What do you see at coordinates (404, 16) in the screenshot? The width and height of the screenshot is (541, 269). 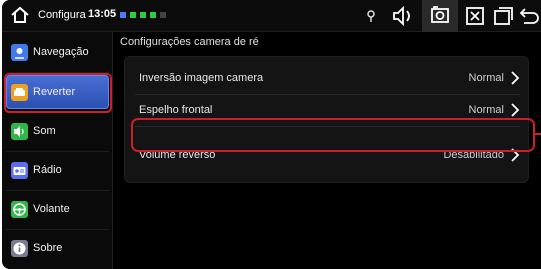 I see `volume-icon` at bounding box center [404, 16].